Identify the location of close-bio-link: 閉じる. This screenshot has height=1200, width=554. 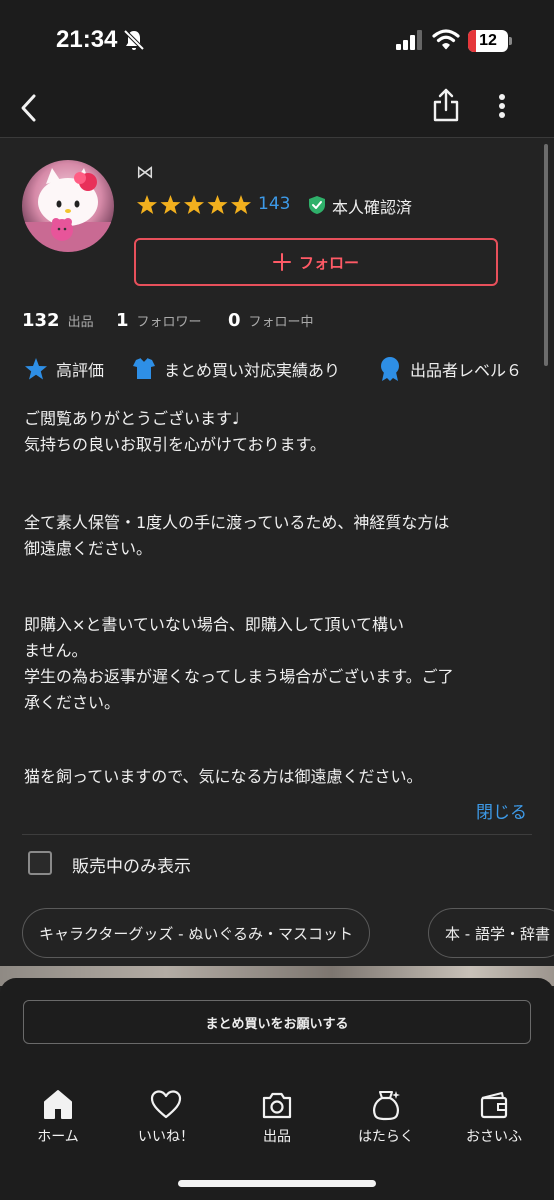
(501, 810).